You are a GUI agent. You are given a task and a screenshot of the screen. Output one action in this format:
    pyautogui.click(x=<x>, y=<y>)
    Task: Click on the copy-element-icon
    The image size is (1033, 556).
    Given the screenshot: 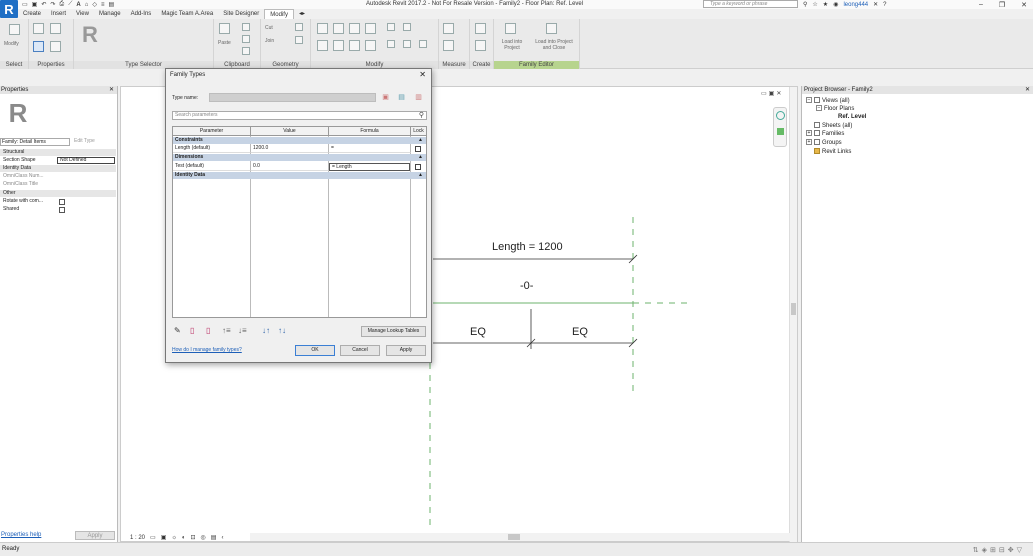 What is the action you would take?
    pyautogui.click(x=338, y=45)
    